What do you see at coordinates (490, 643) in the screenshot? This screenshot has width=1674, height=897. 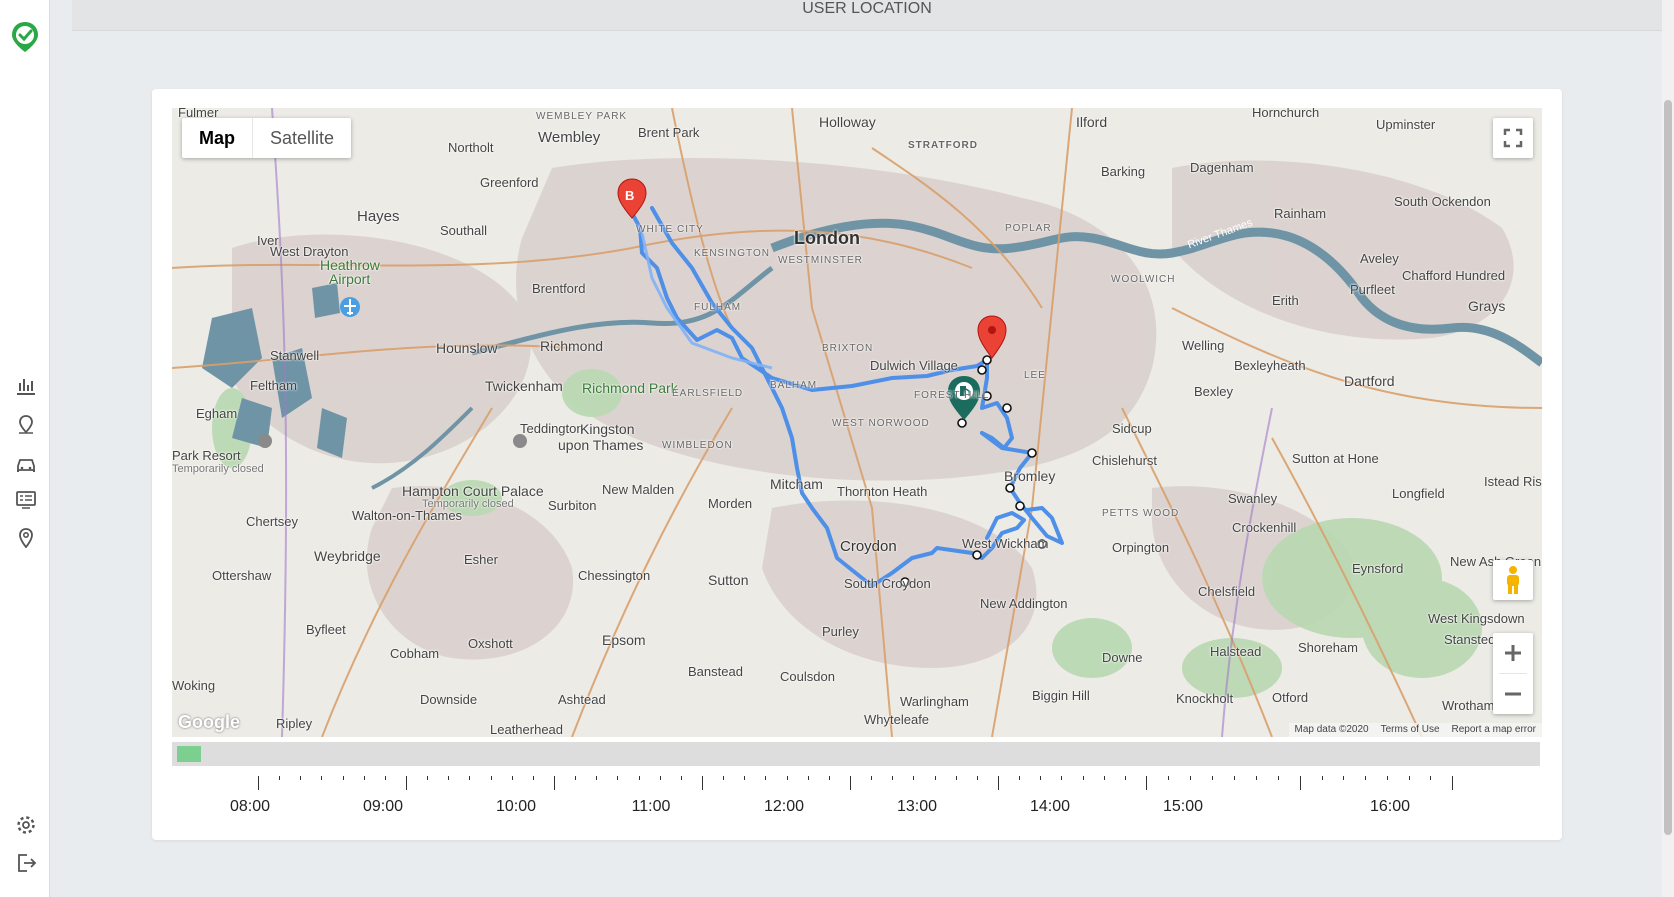 I see `map-label: Oxshott` at bounding box center [490, 643].